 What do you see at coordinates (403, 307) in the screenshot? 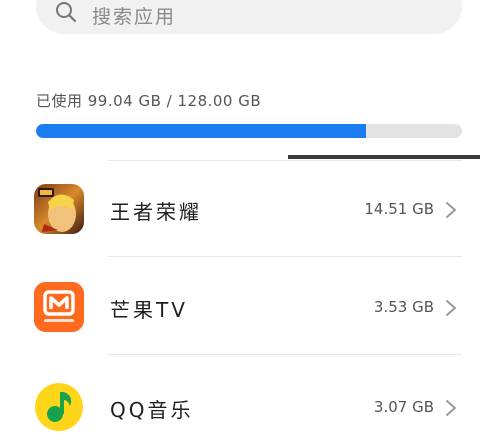
I see `app-size: 3.53 GB` at bounding box center [403, 307].